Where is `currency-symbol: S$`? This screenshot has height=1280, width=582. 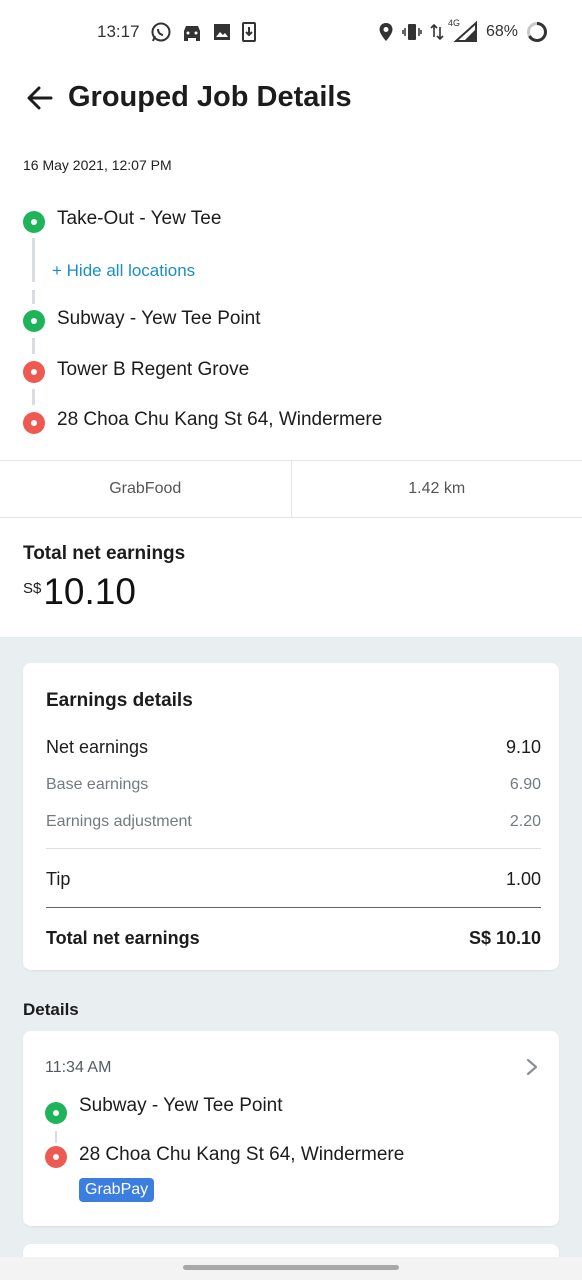 currency-symbol: S$ is located at coordinates (32, 588).